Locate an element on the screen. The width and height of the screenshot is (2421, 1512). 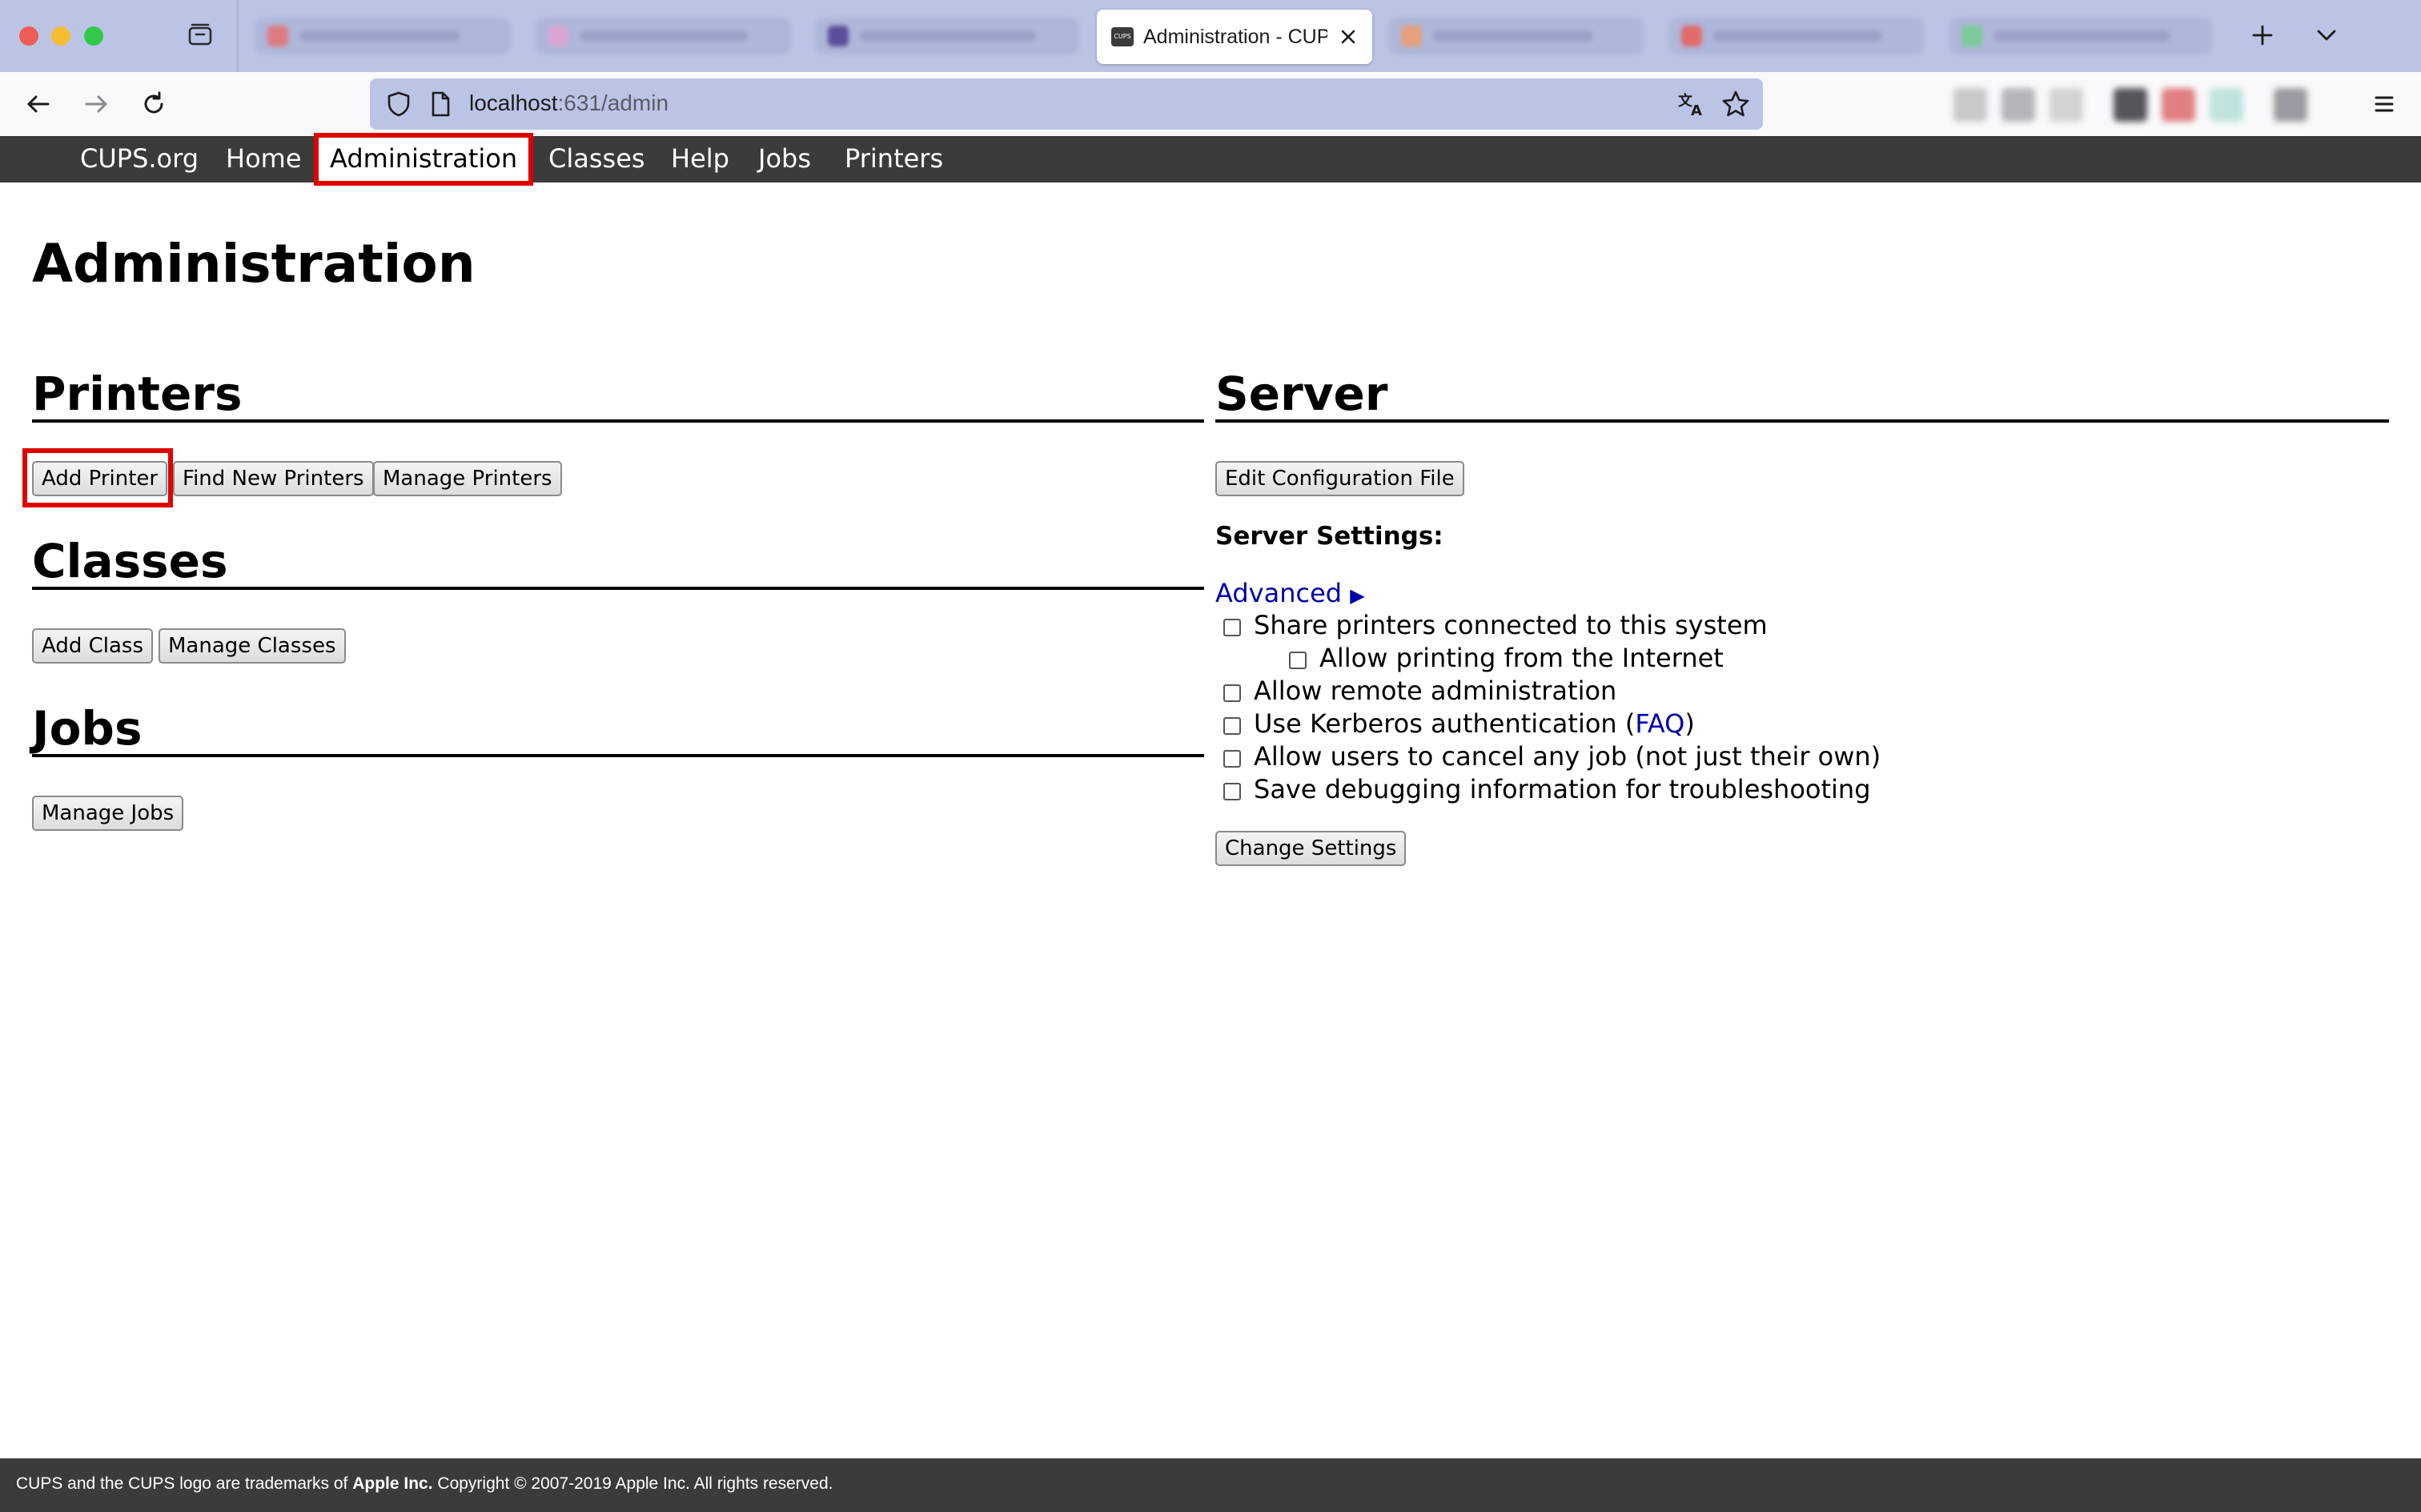
server-settings-label: Server Settings: is located at coordinates (1329, 536).